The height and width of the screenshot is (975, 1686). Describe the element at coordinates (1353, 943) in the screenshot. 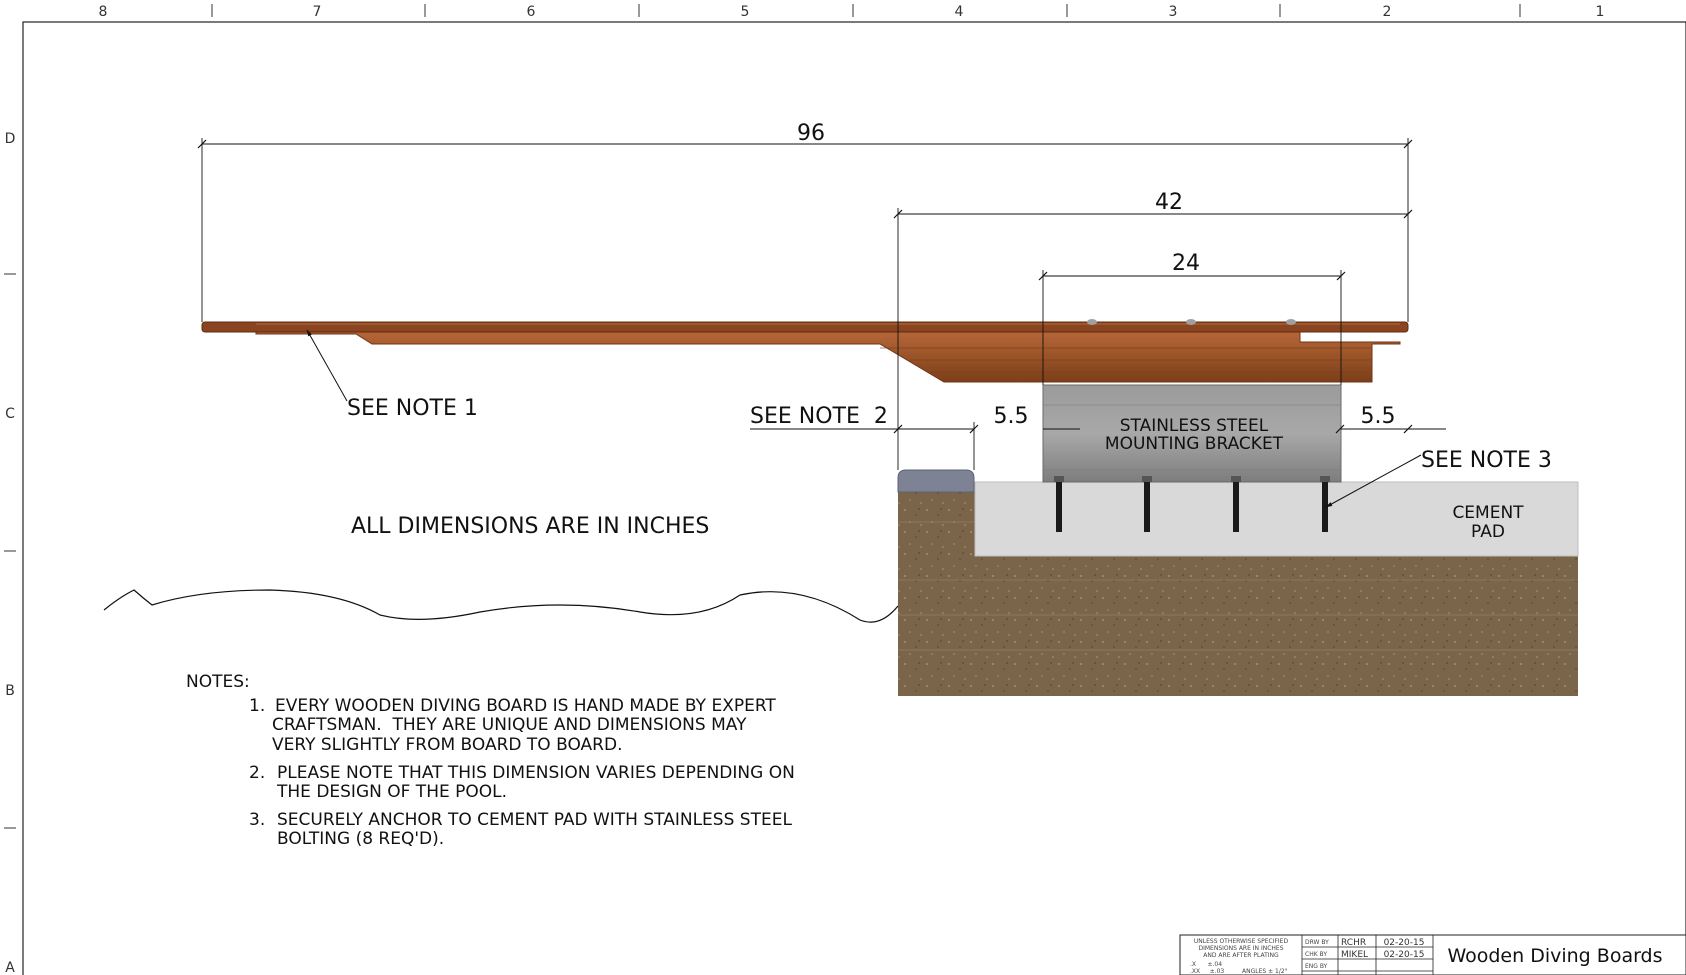

I see `tb-drw-name: RCHR` at that location.